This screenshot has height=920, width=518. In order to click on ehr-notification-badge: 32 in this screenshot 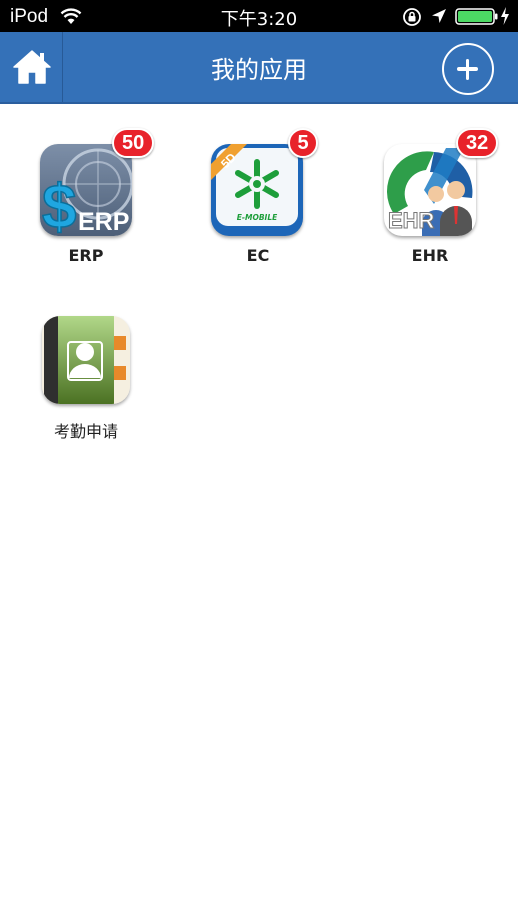, I will do `click(477, 143)`.